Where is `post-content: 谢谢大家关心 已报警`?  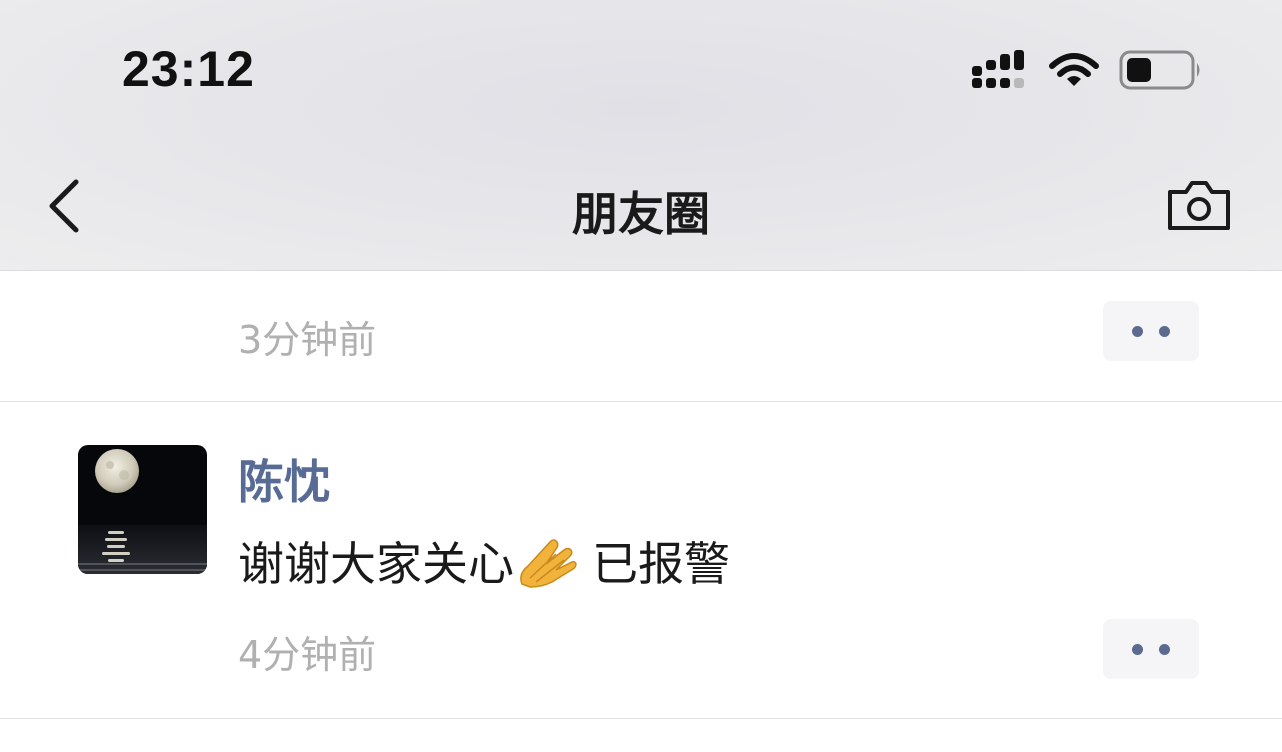 post-content: 谢谢大家关心 已报警 is located at coordinates (484, 561).